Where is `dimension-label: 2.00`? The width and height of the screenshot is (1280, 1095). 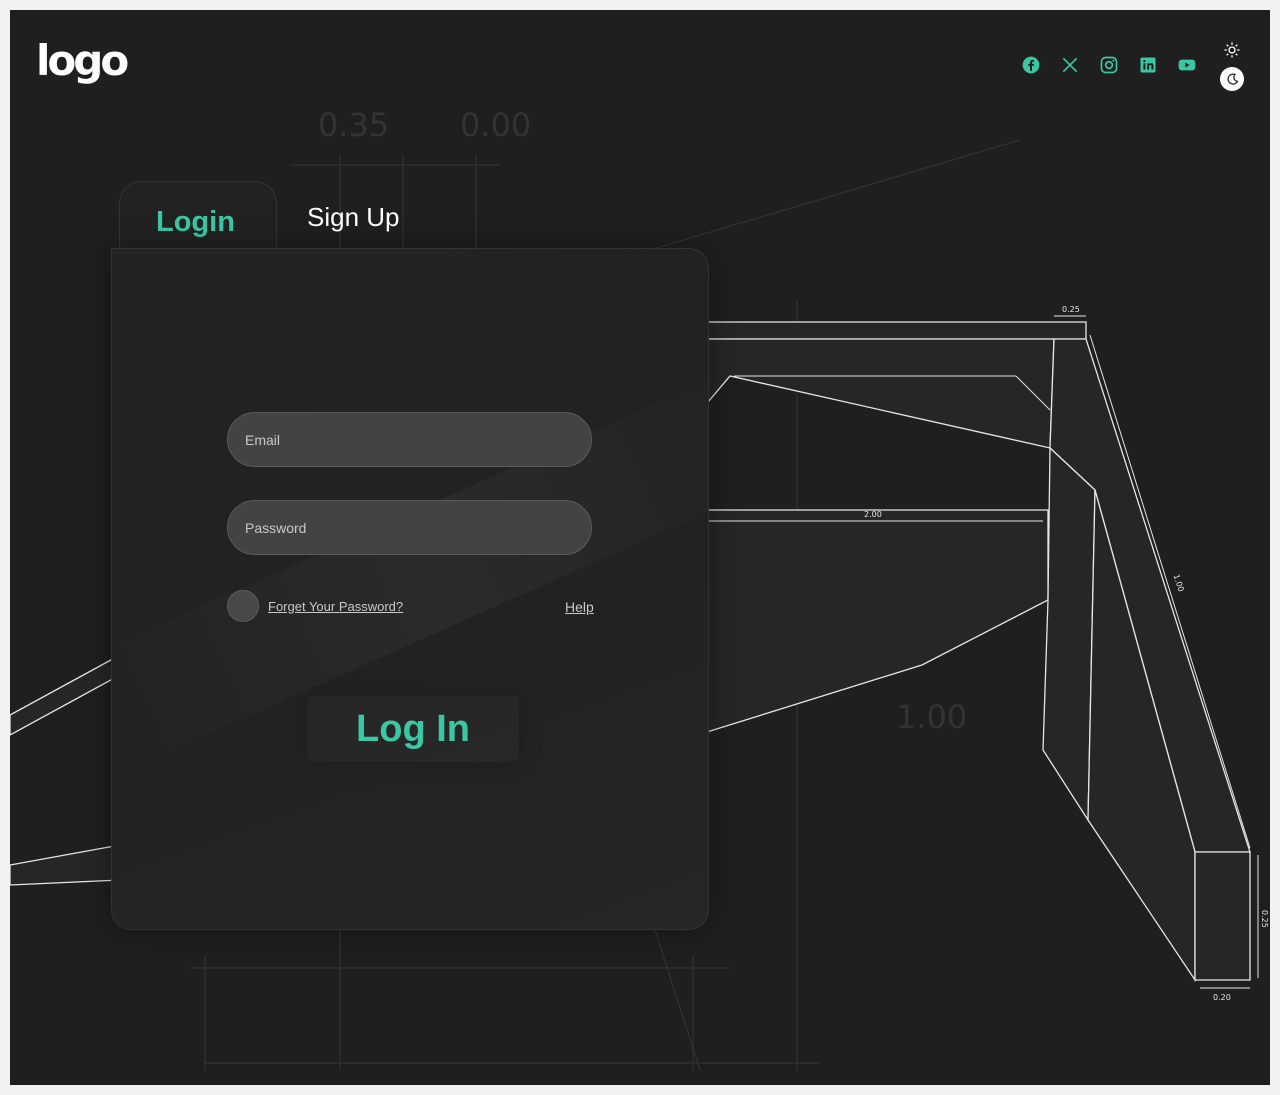 dimension-label: 2.00 is located at coordinates (873, 514).